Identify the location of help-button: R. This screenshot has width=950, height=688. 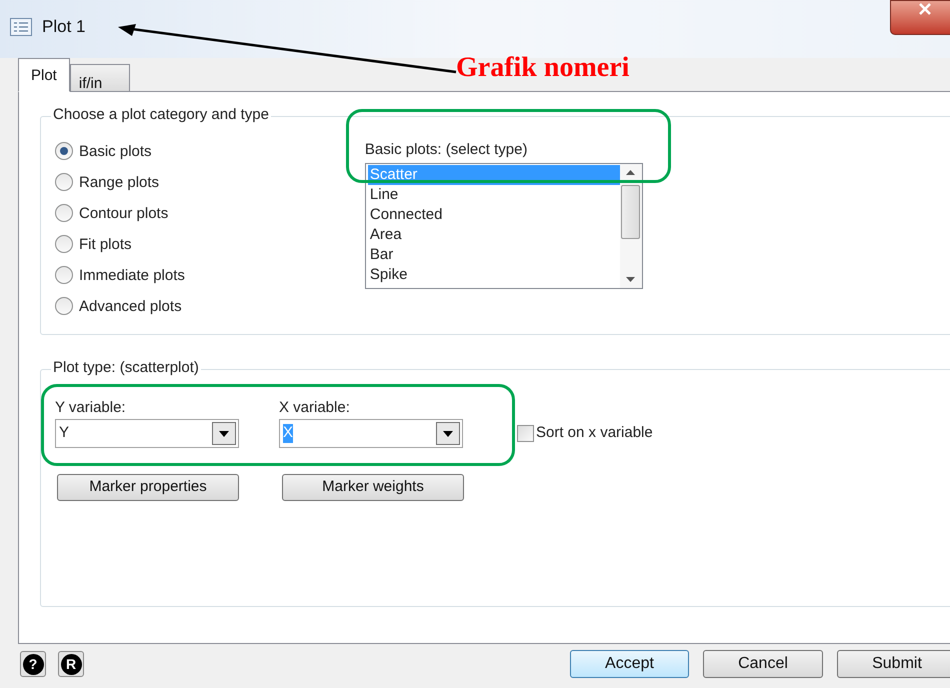
(71, 664).